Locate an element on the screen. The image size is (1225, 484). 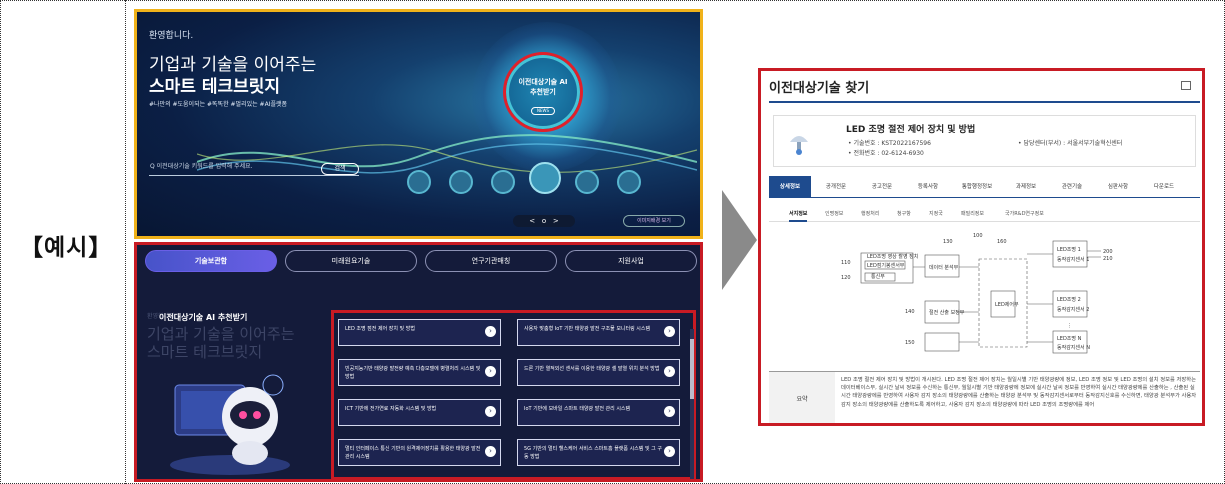
subtab-family: 패밀리정보 is located at coordinates (972, 214).